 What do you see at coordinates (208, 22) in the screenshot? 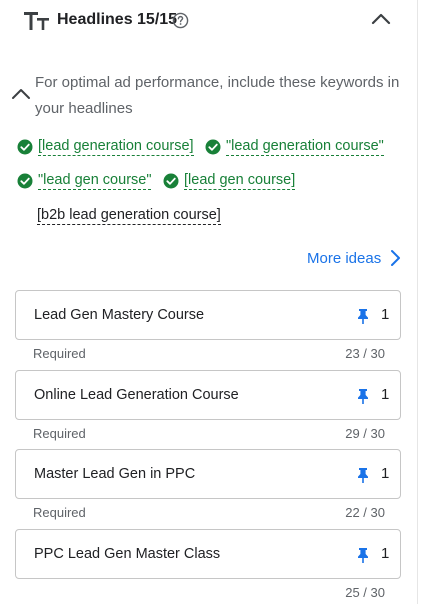
I see `headlines-header: Headlines 15/15` at bounding box center [208, 22].